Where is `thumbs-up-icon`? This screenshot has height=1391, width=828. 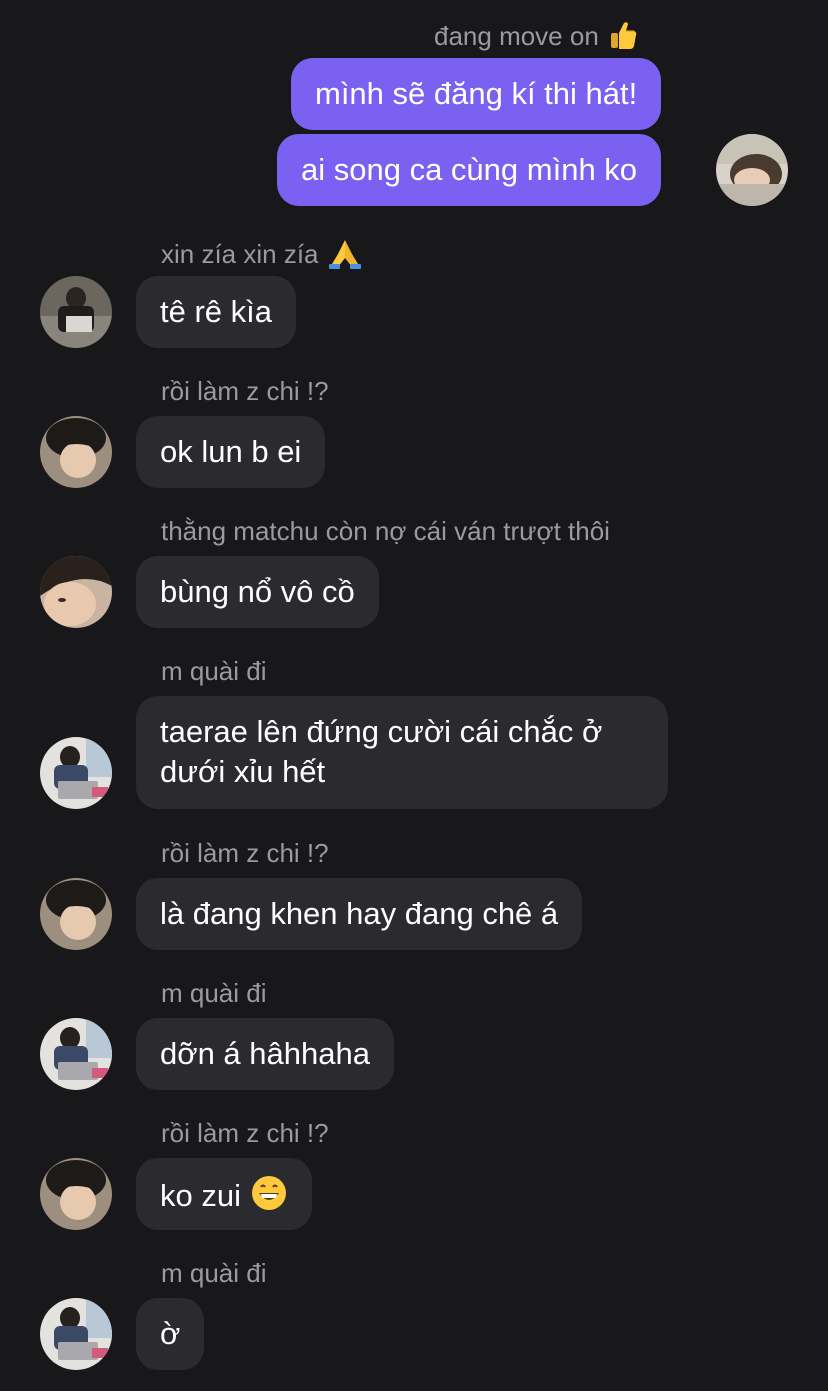 thumbs-up-icon is located at coordinates (623, 38).